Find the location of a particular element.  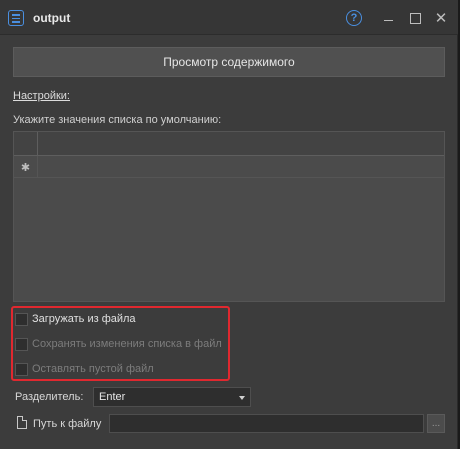

list-header-corner is located at coordinates (26, 144).